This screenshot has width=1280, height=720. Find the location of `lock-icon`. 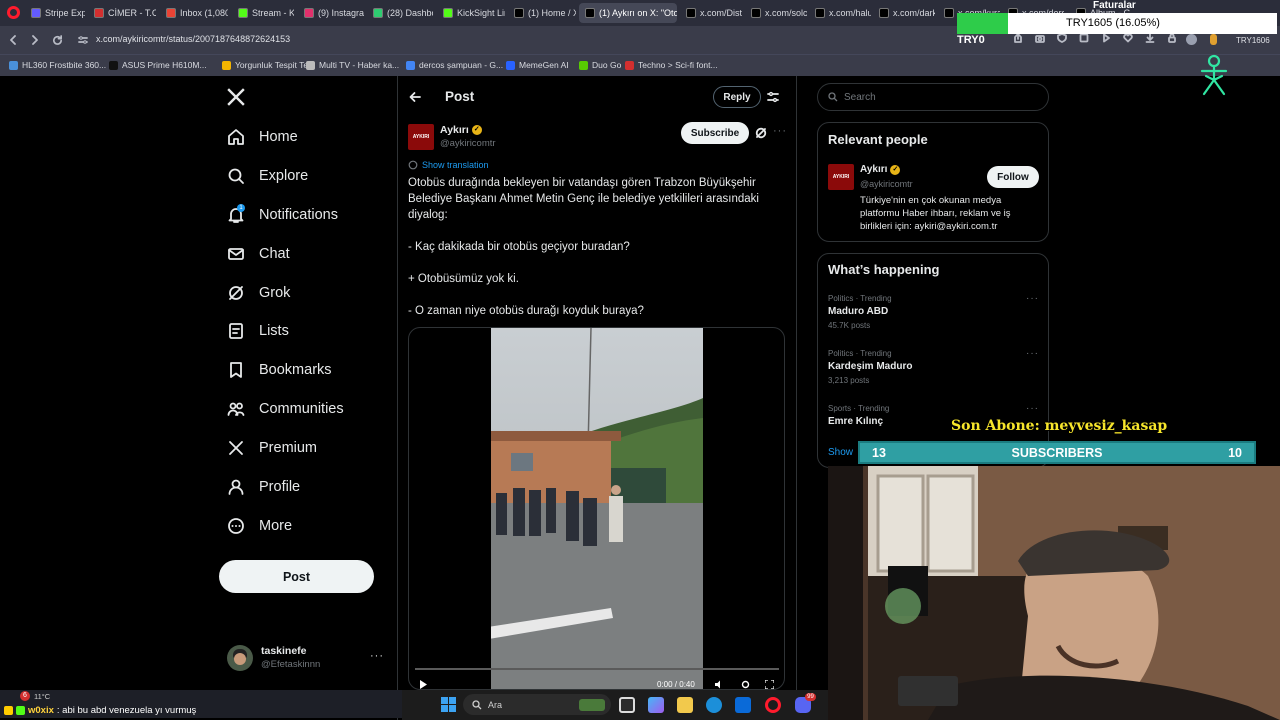

lock-icon is located at coordinates (1172, 38).